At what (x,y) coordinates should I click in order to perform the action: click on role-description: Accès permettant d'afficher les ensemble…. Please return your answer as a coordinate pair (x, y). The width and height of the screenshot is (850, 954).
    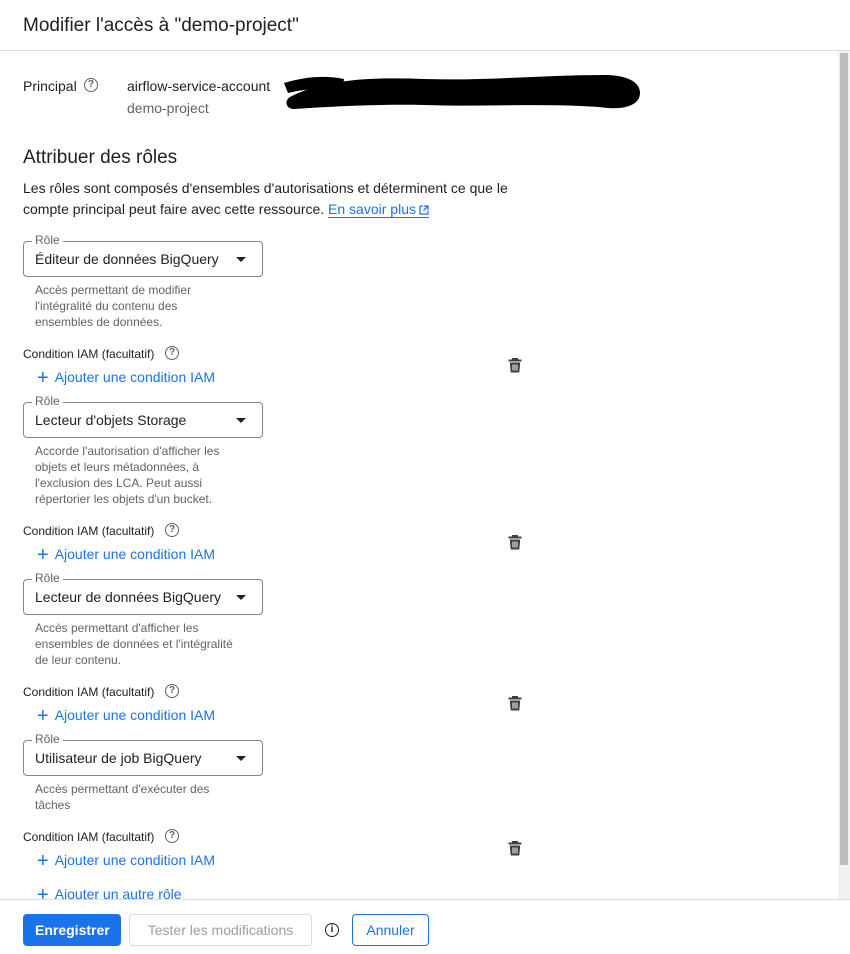
    Looking at the image, I should click on (134, 644).